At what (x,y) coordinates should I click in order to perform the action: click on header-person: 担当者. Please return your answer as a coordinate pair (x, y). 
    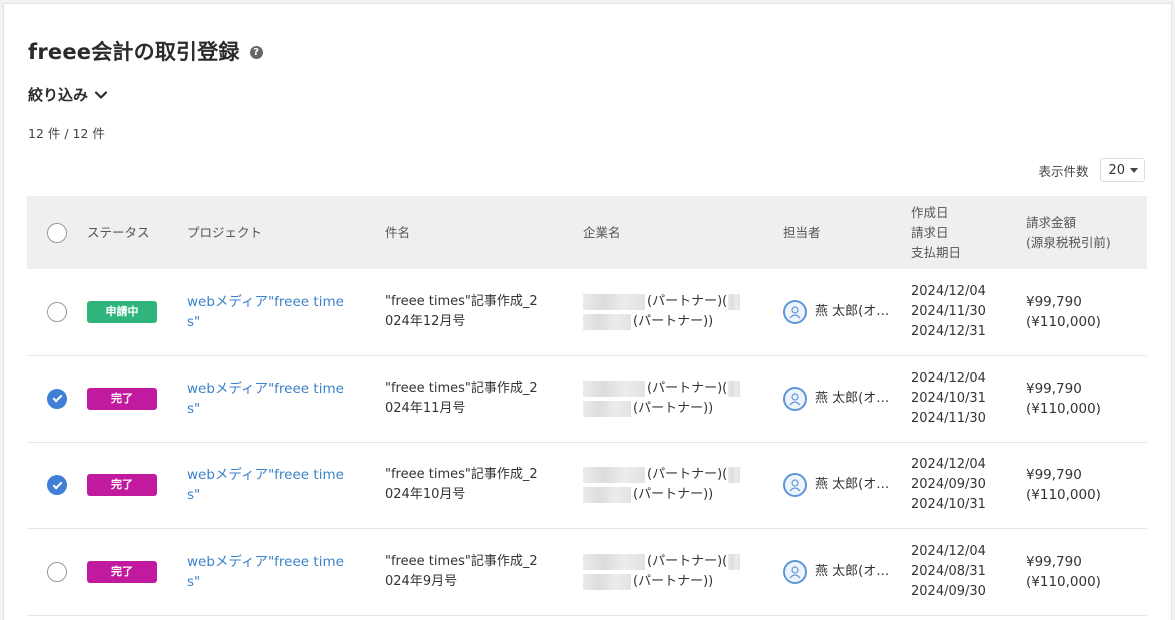
    Looking at the image, I should click on (802, 232).